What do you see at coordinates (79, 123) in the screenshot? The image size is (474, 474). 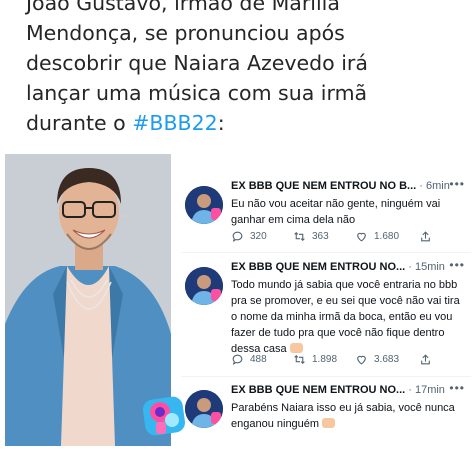 I see `headline-line-5-prefix: durante o` at bounding box center [79, 123].